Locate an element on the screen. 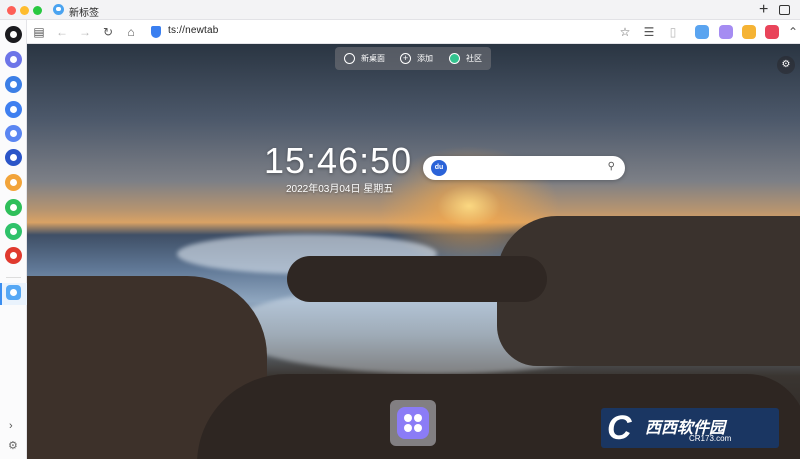 The height and width of the screenshot is (459, 800). minimize-window-button is located at coordinates (24, 10).